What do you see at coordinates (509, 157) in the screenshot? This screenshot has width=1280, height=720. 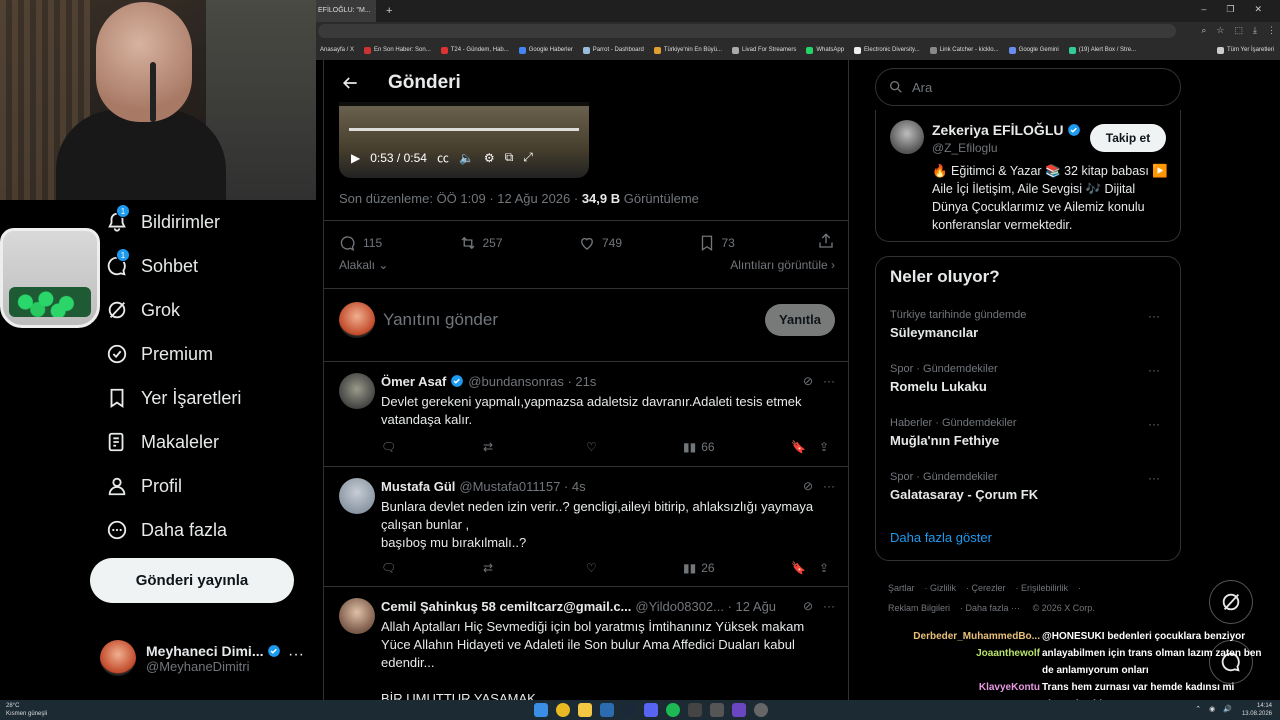 I see `pip-icon: ⧉` at bounding box center [509, 157].